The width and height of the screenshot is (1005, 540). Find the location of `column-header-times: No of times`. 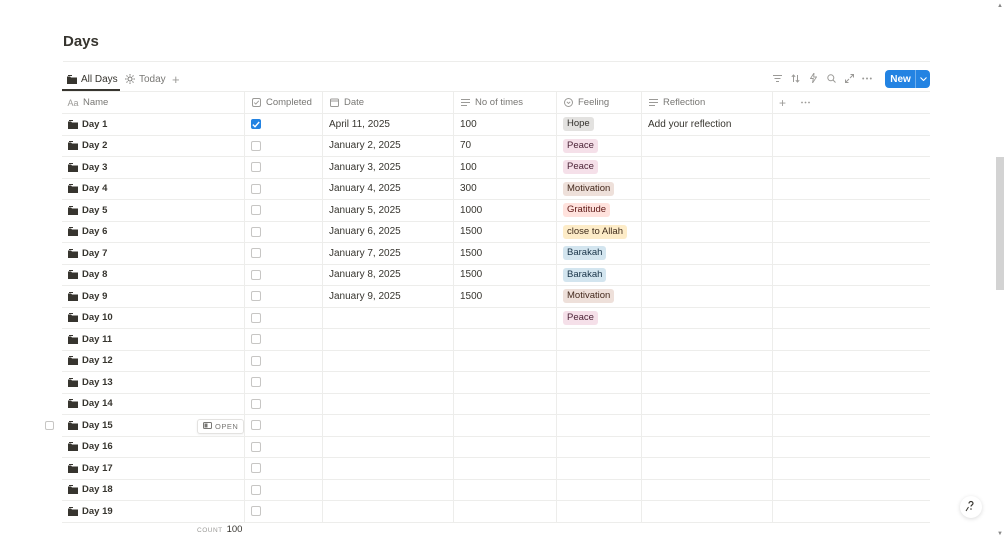

column-header-times: No of times is located at coordinates (505, 102).